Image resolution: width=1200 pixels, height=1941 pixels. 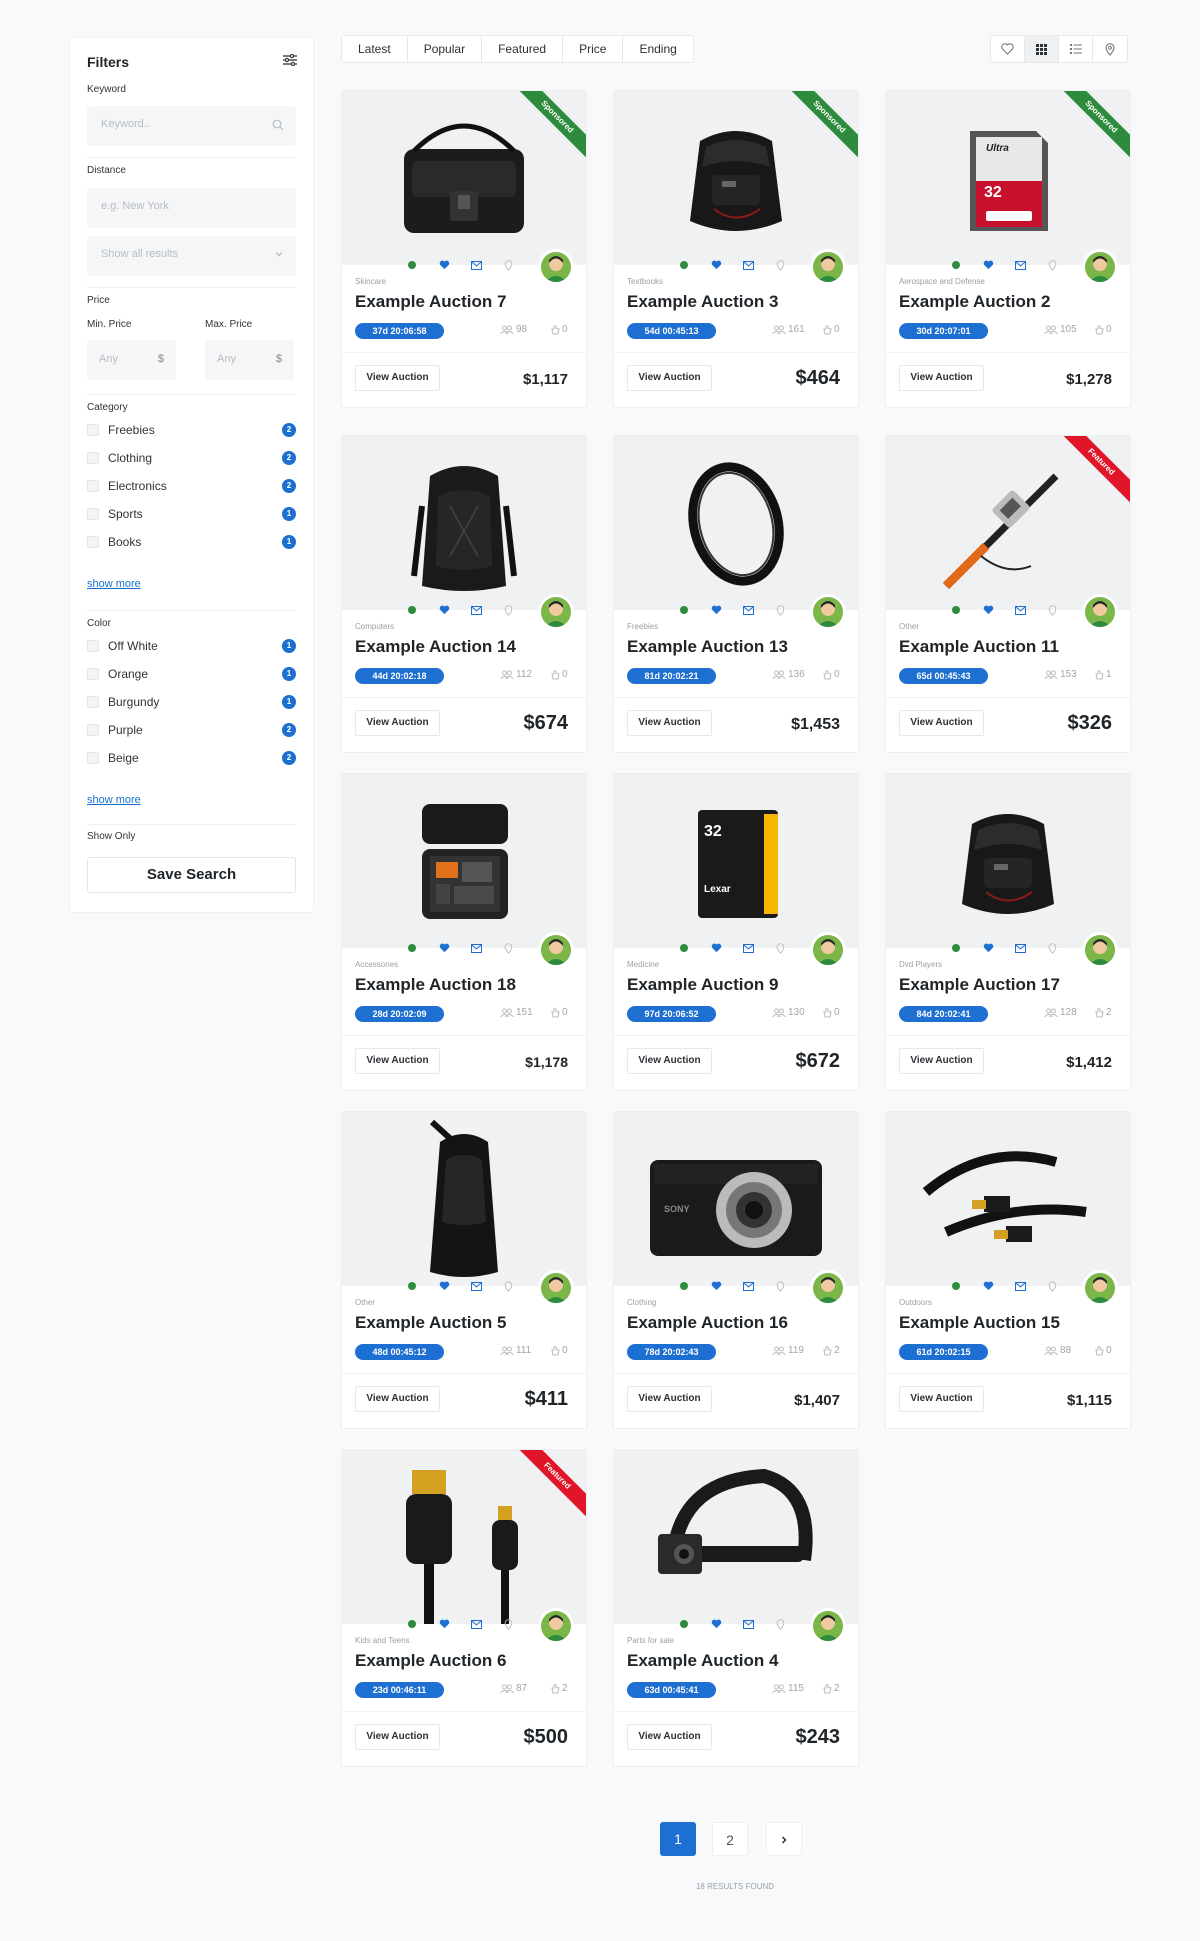 What do you see at coordinates (191, 646) in the screenshot?
I see `color-off-white: Off White 1` at bounding box center [191, 646].